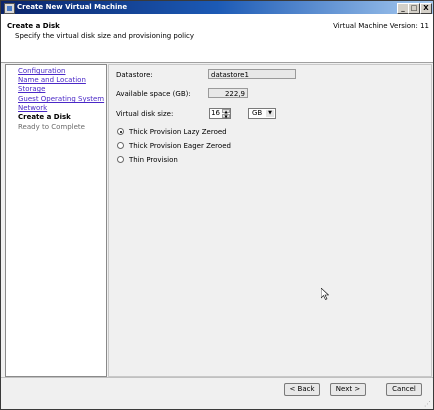 The image size is (434, 410). Describe the element at coordinates (153, 94) in the screenshot. I see `available-space-label: Available space (GB):` at that location.